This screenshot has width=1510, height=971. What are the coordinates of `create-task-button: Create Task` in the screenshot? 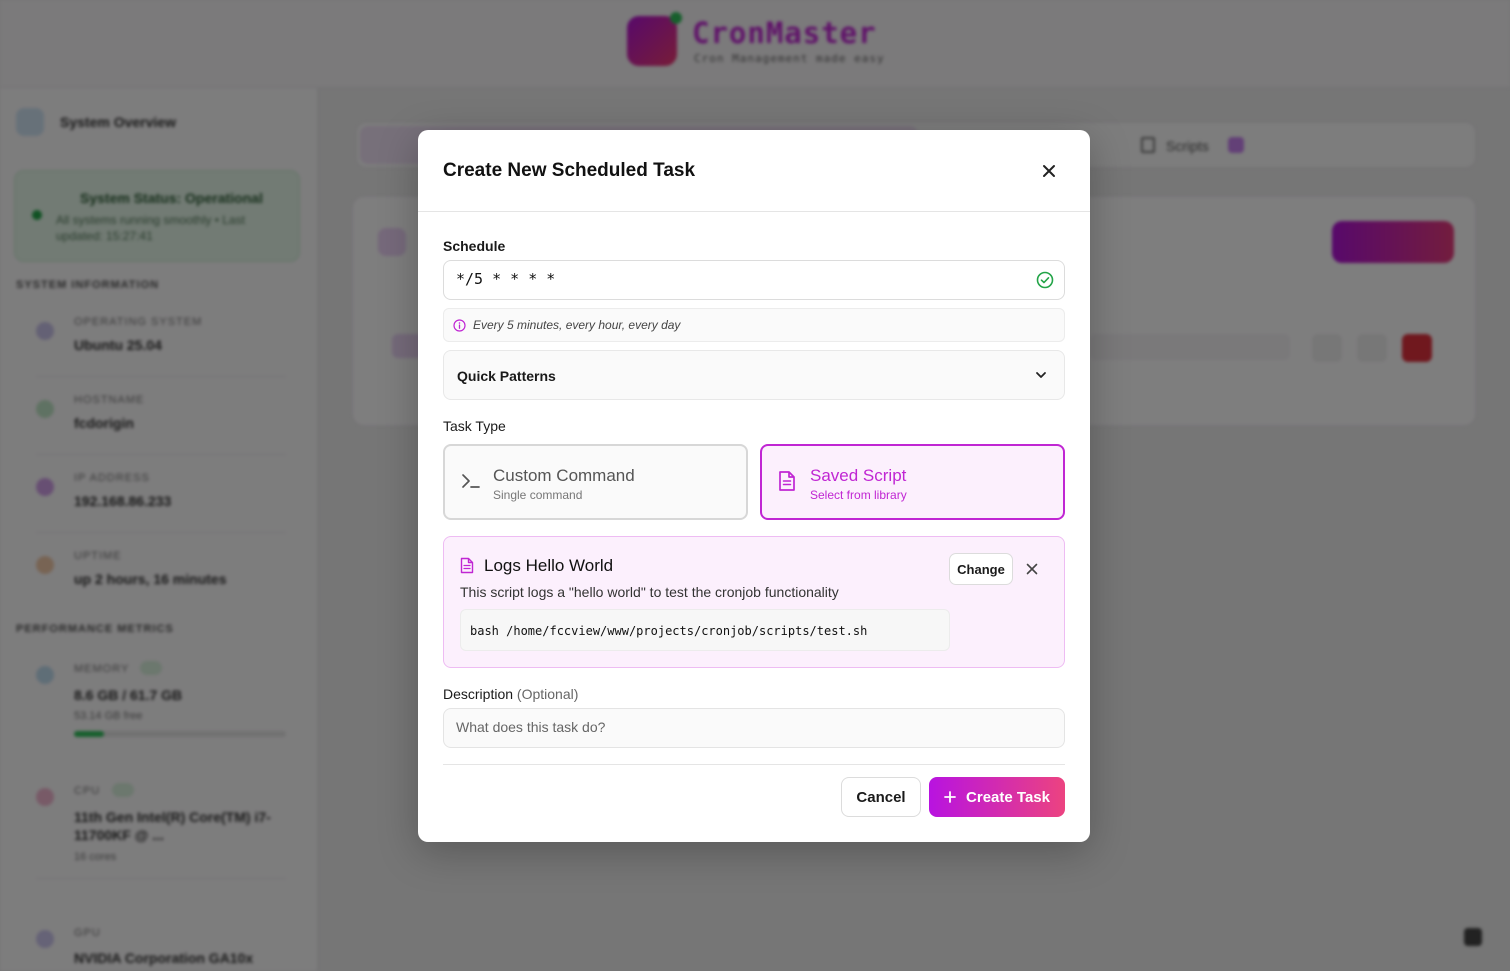 It's located at (997, 797).